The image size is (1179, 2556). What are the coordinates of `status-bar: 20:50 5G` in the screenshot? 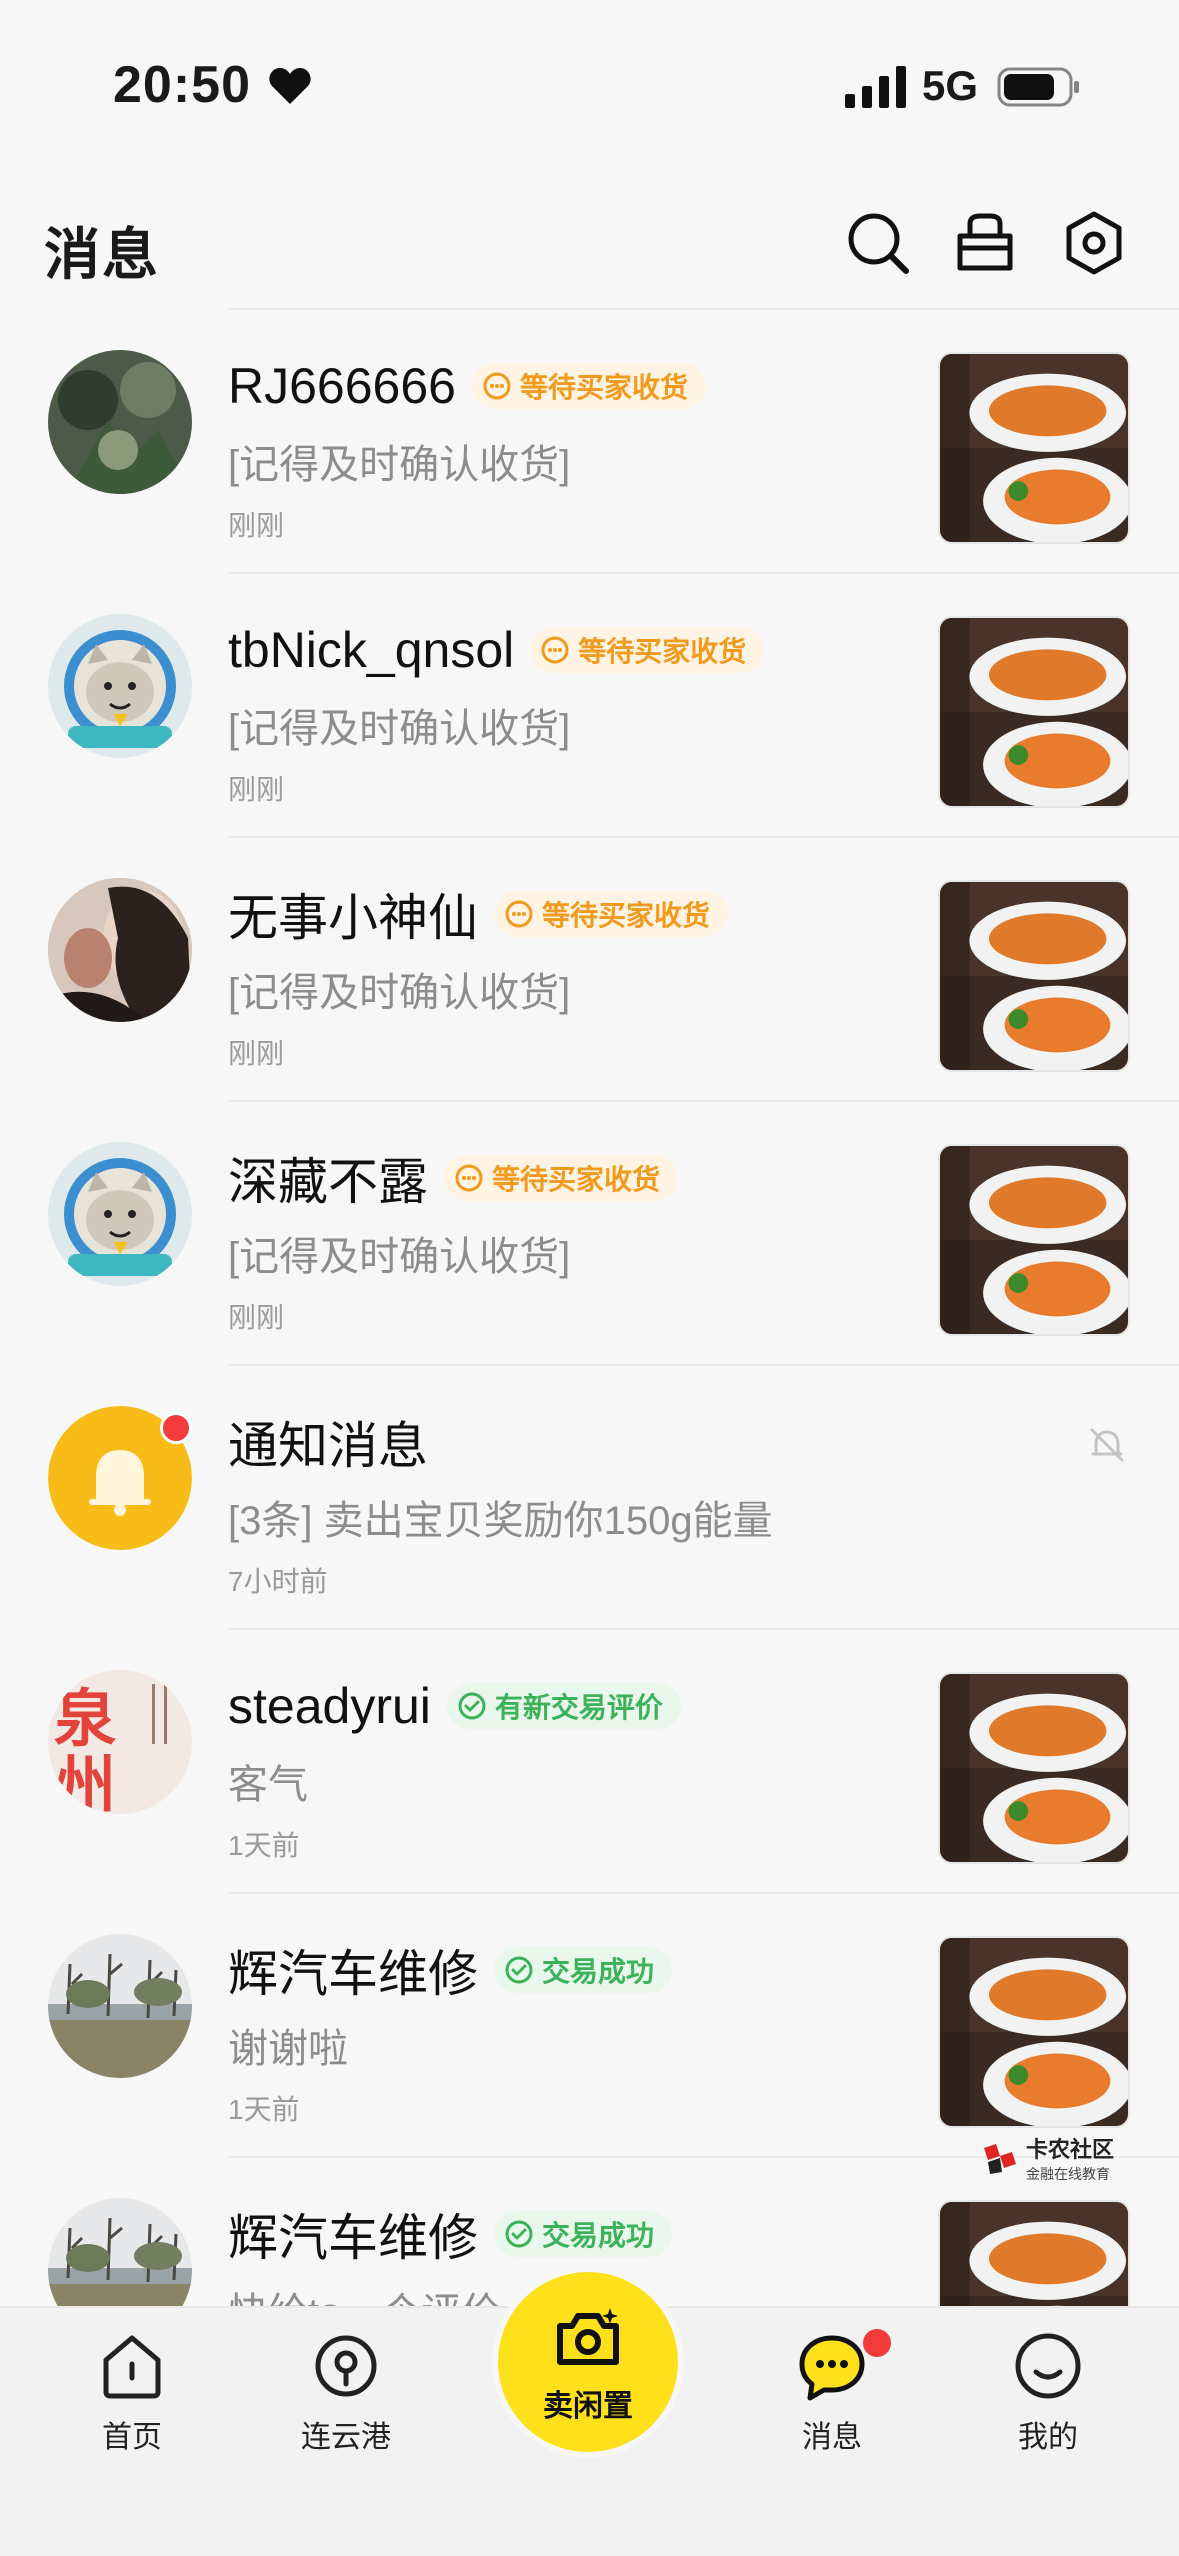 It's located at (589, 75).